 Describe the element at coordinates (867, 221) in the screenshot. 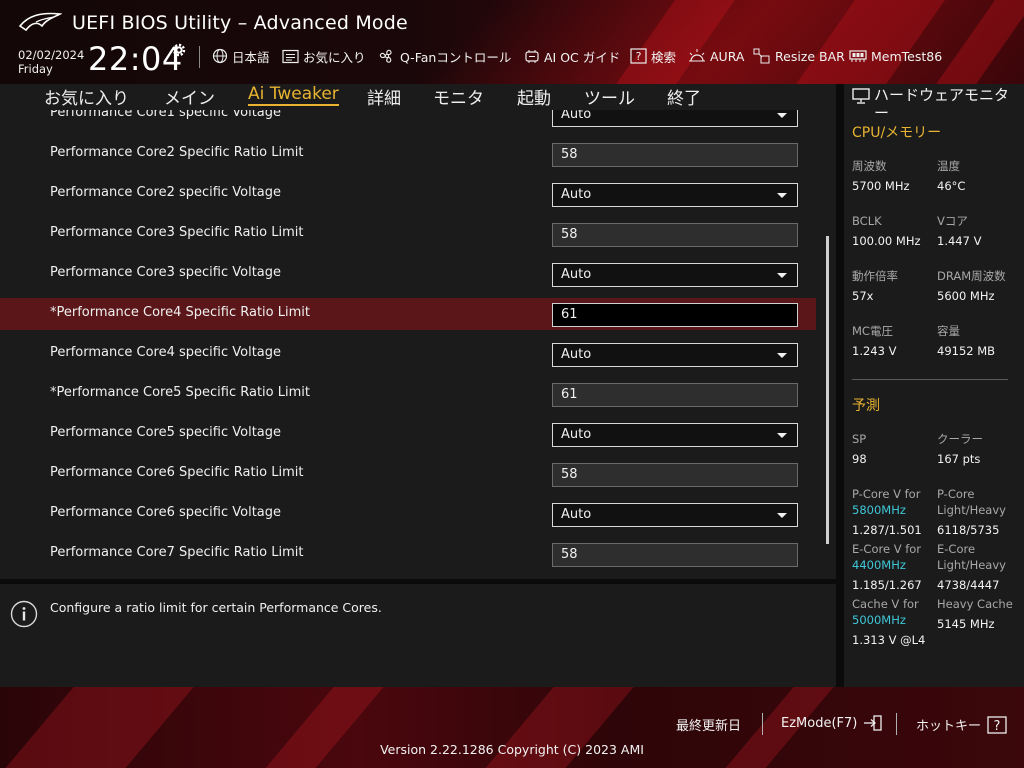

I see `bclk-label: BCLK` at that location.